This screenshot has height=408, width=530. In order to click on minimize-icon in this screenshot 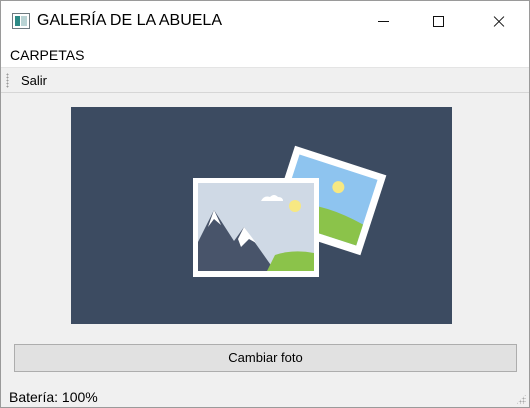, I will do `click(383, 21)`.